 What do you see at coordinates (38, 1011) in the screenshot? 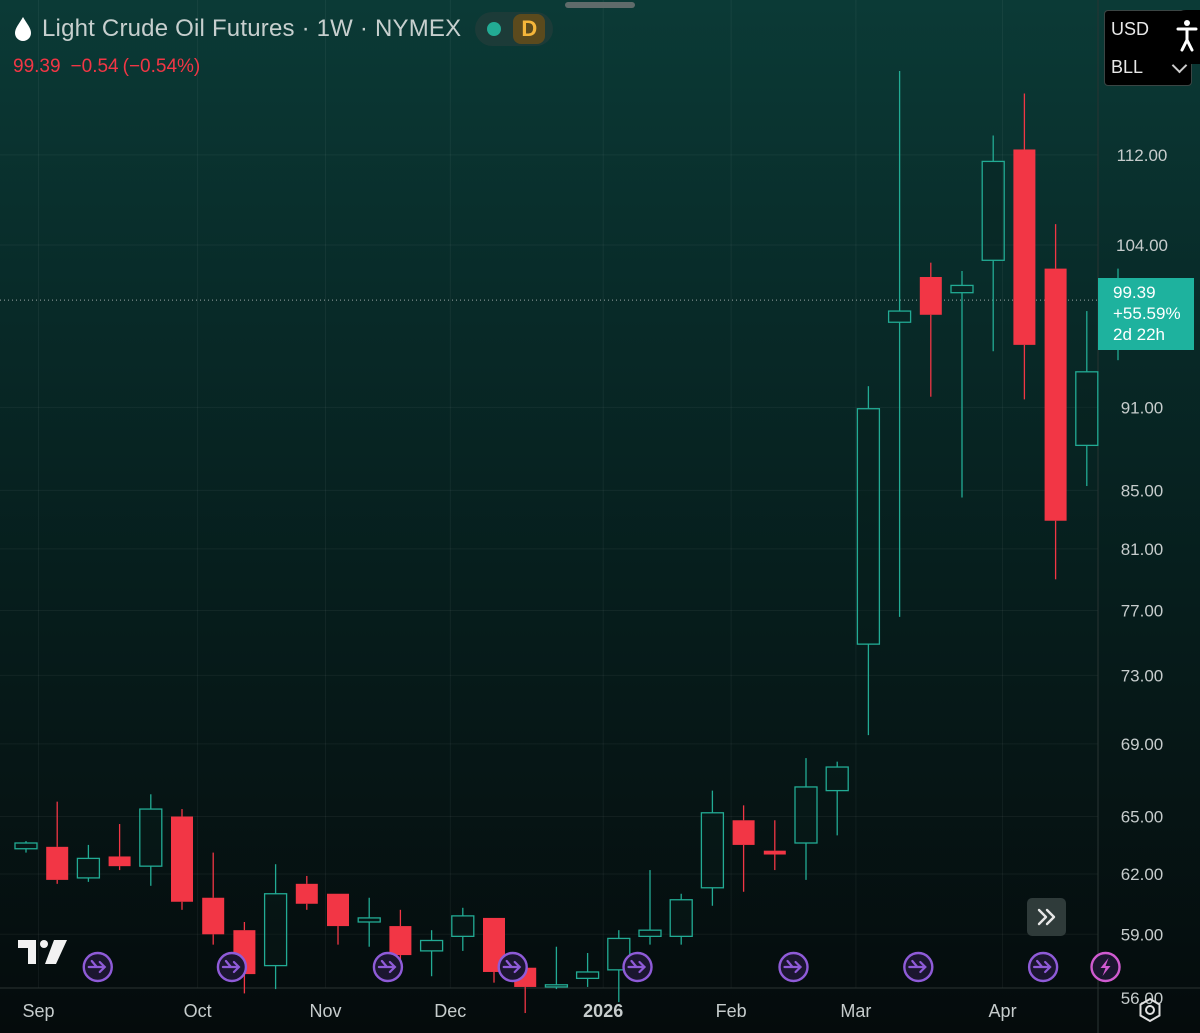
I see `time-axis-label: Sep` at bounding box center [38, 1011].